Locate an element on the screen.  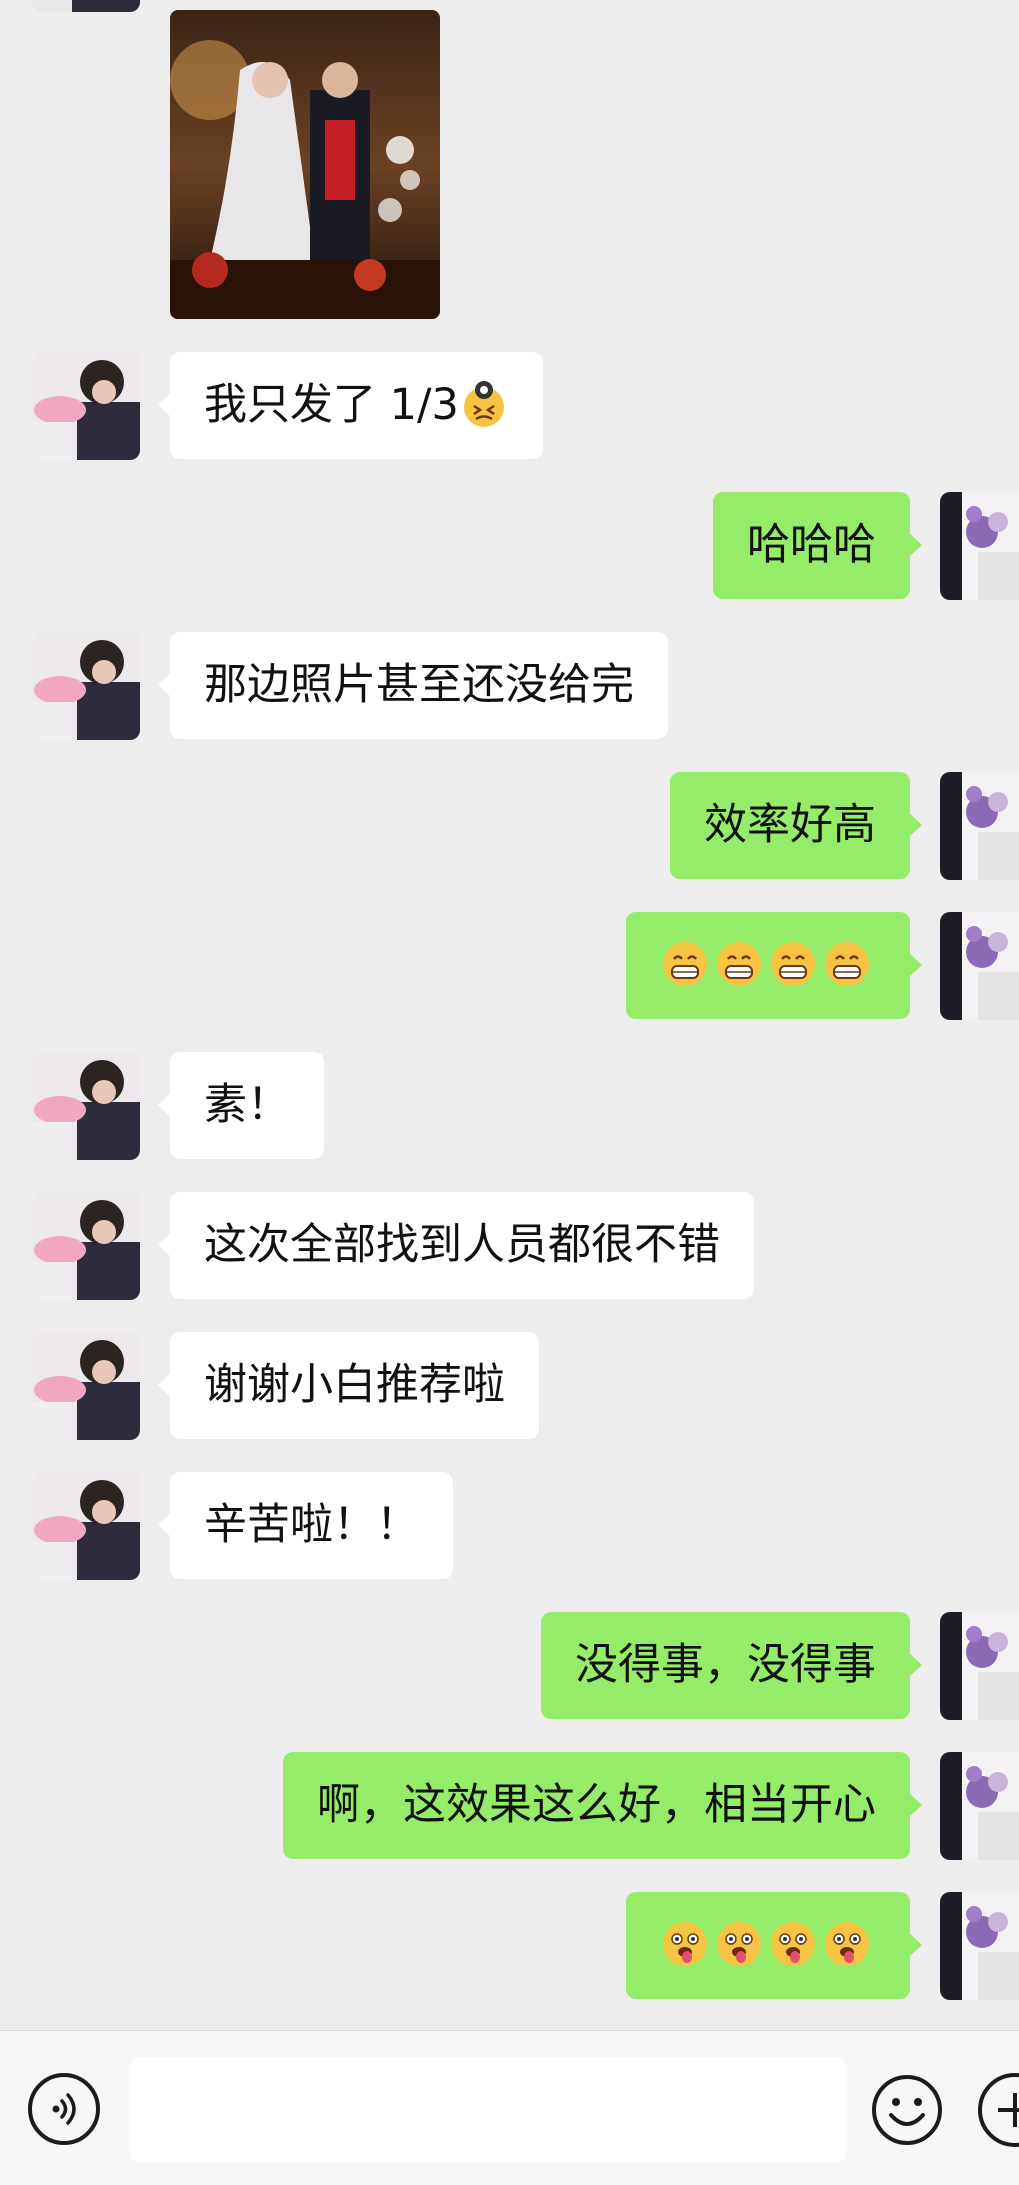
input-bar is located at coordinates (509, 2107).